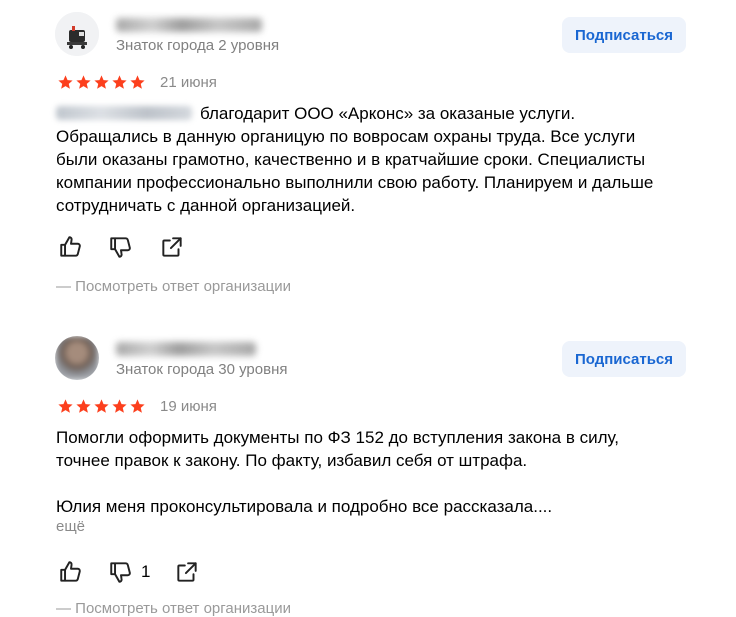  I want to click on avatar-image-icon, so click(77, 34).